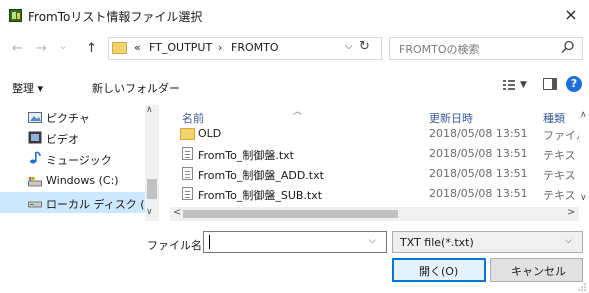 This screenshot has height=293, width=589. I want to click on filter-dropdown-icon: ⌵, so click(568, 241).